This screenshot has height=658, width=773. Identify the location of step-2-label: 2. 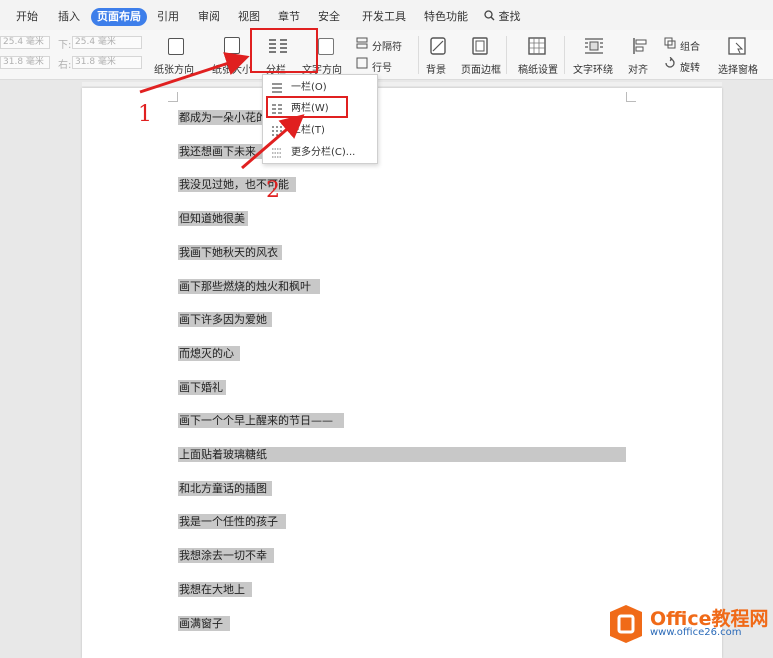
(273, 190).